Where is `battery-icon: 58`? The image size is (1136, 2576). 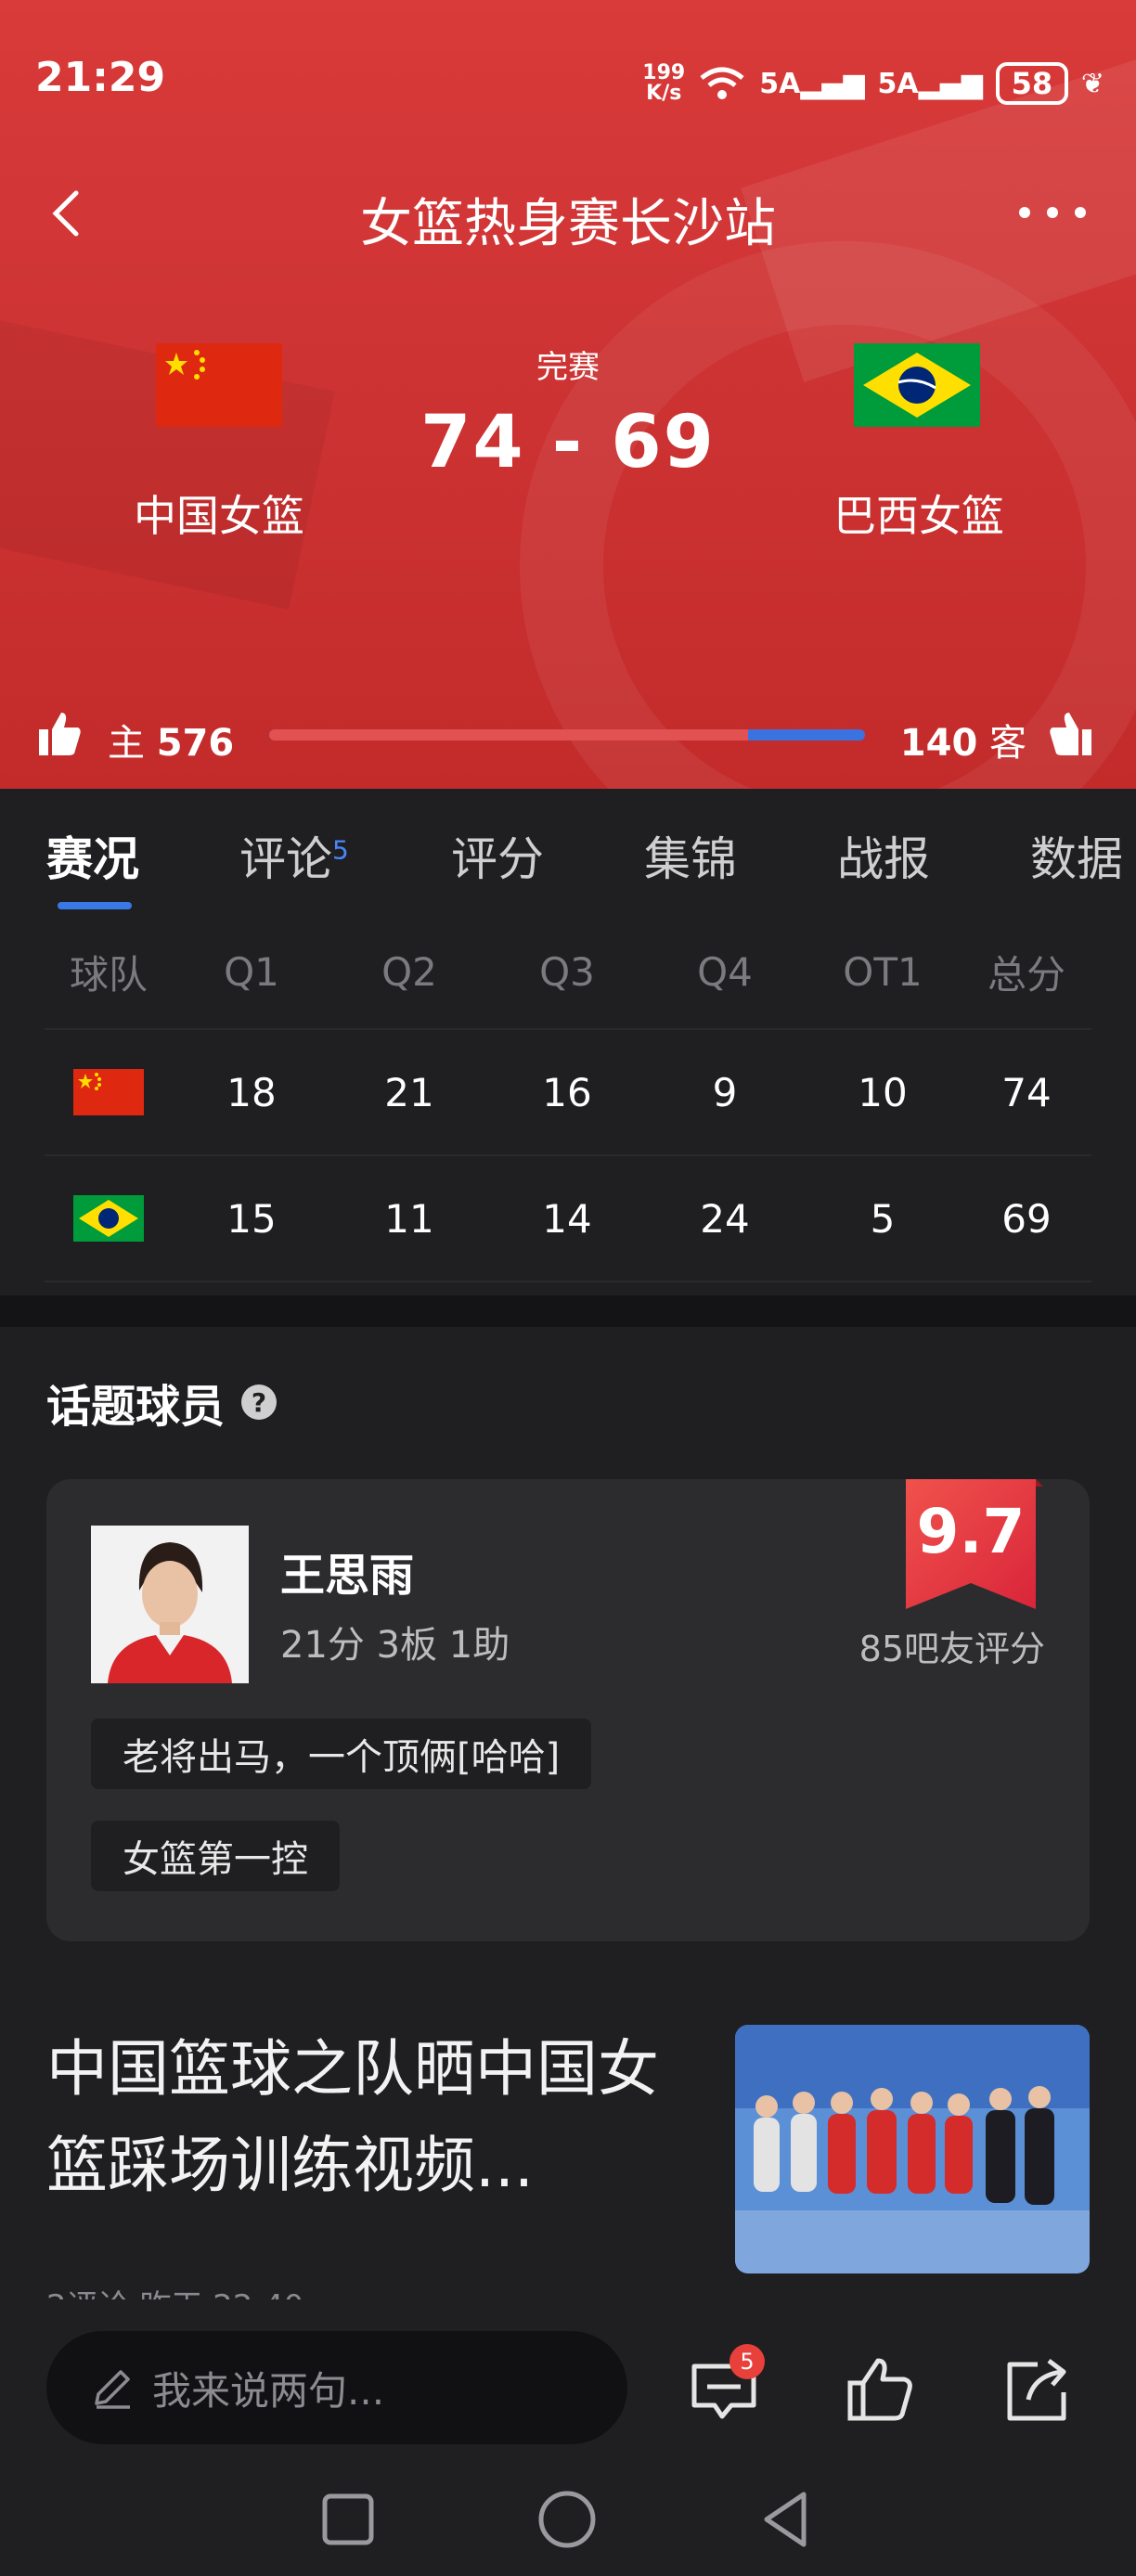
battery-icon: 58 is located at coordinates (1031, 84).